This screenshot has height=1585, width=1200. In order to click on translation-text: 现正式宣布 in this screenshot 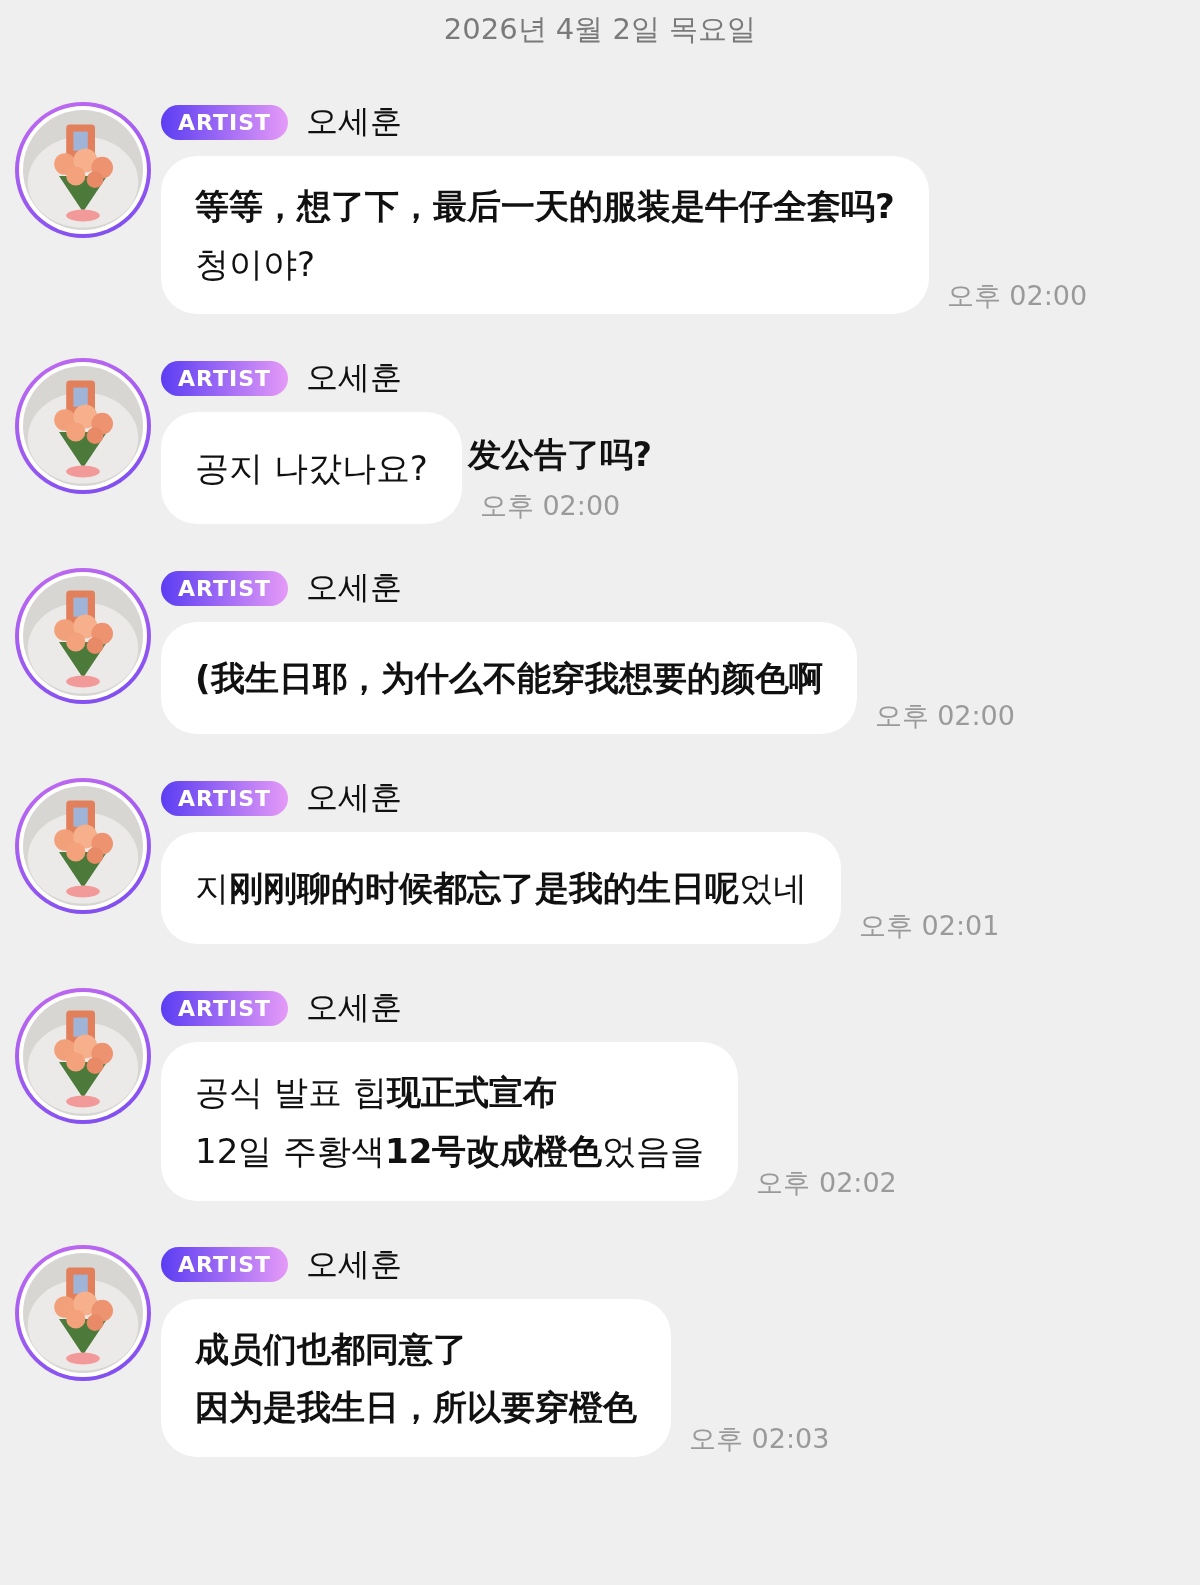, I will do `click(471, 1092)`.